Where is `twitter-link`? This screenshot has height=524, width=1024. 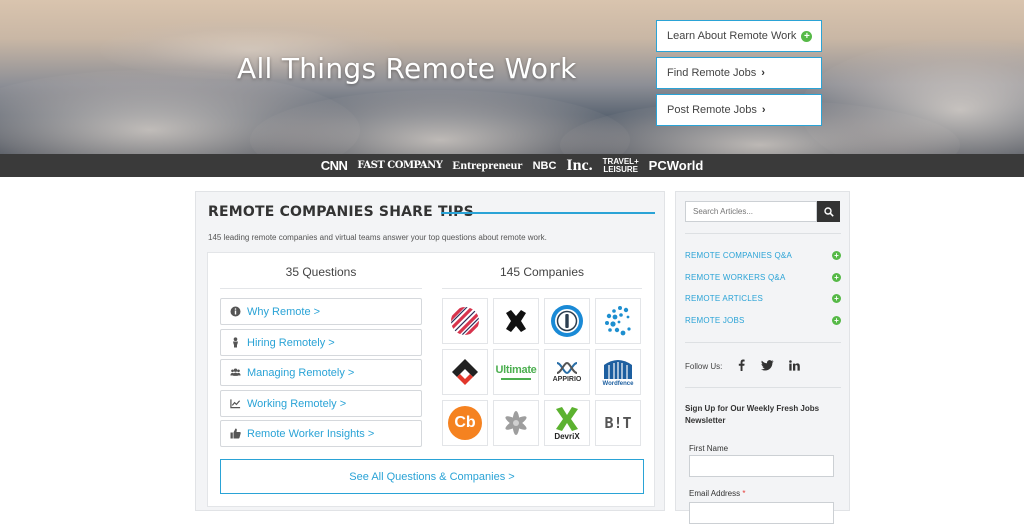 twitter-link is located at coordinates (767, 365).